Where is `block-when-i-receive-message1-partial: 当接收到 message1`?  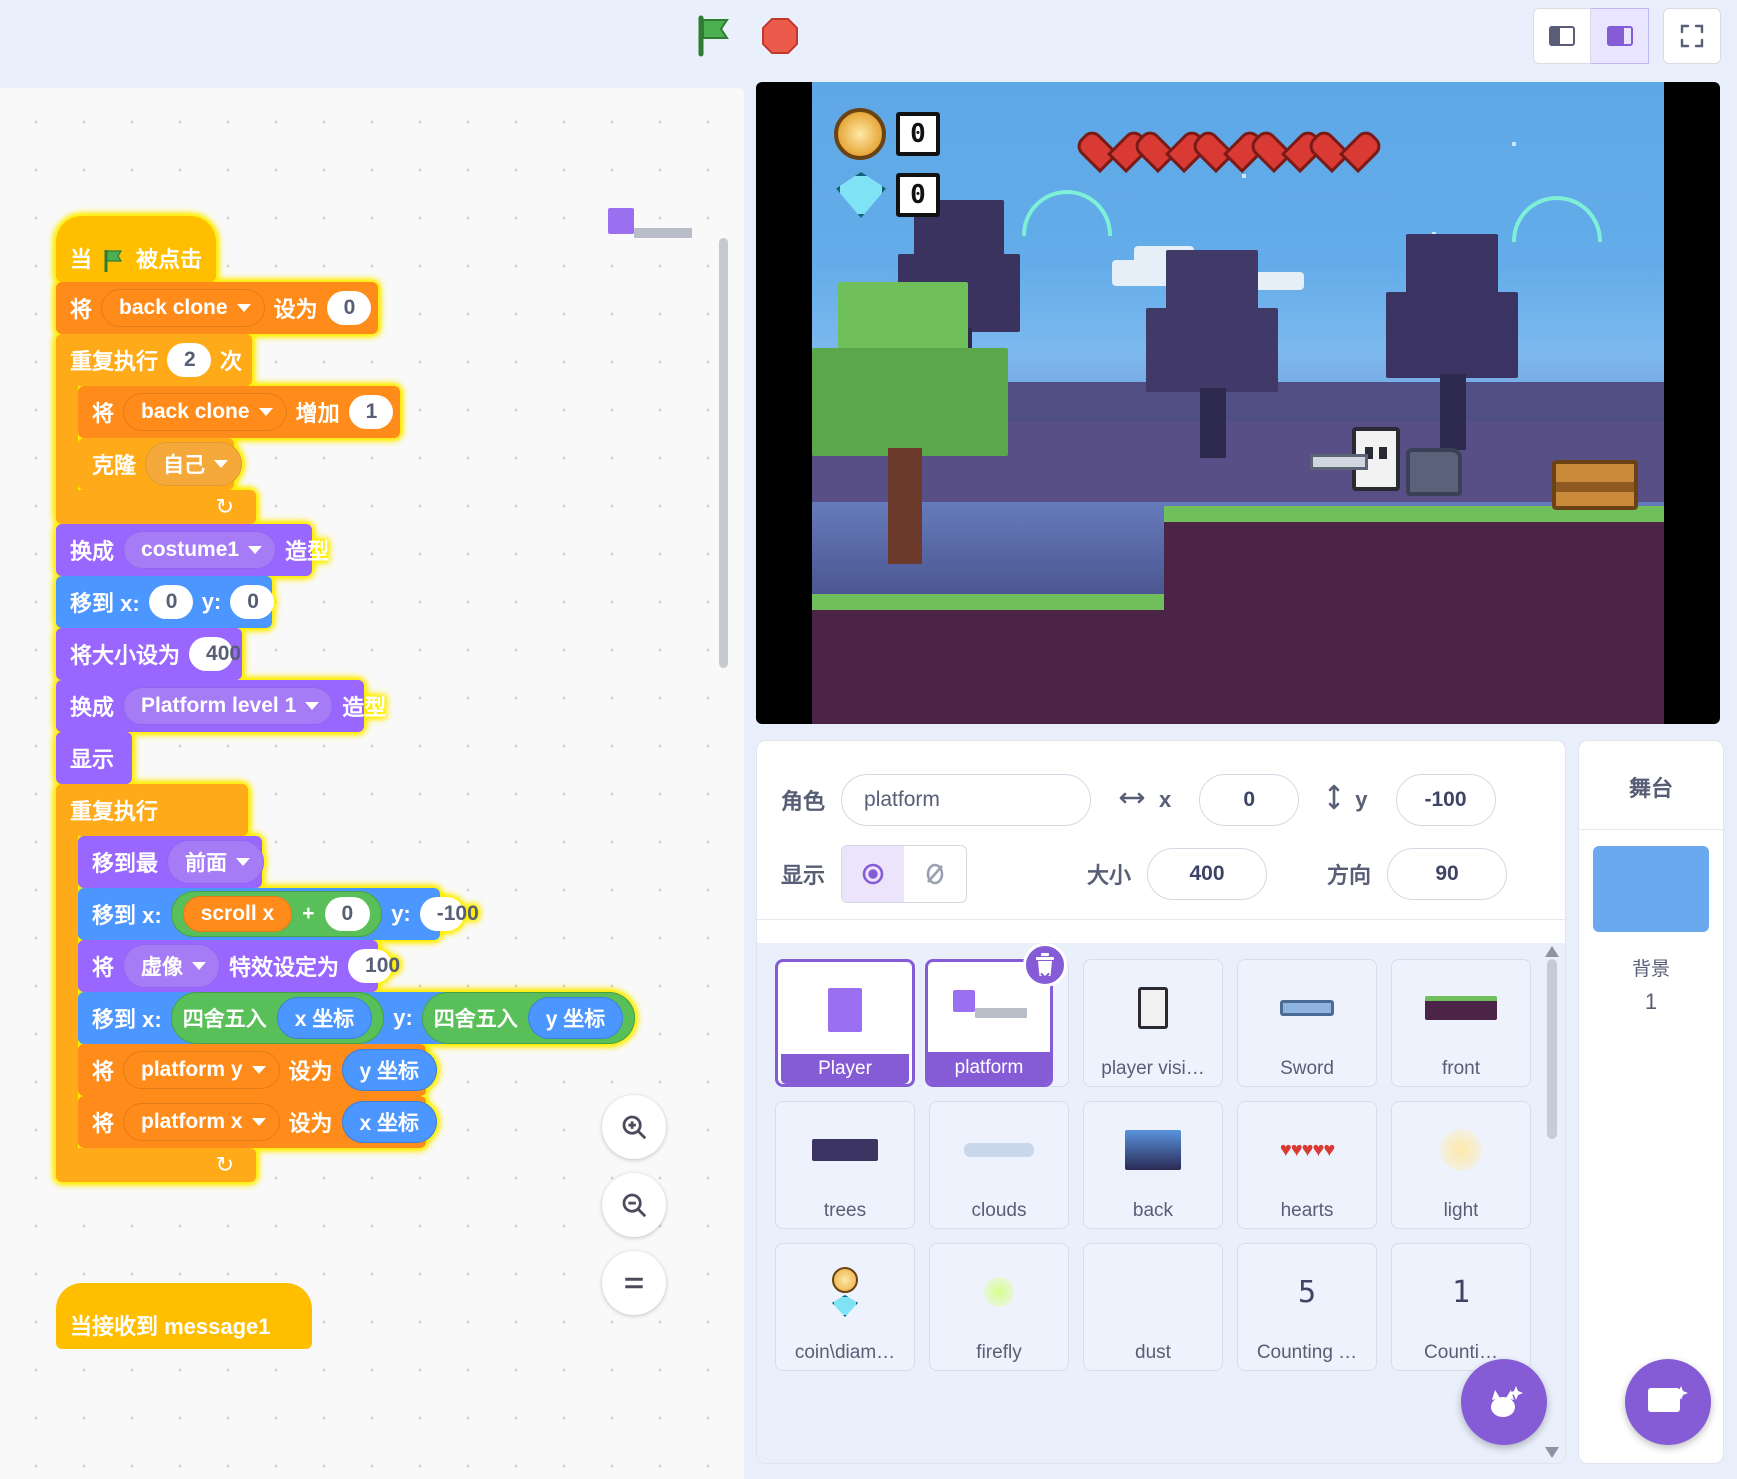
block-when-i-receive-message1-partial: 当接收到 message1 is located at coordinates (184, 1316).